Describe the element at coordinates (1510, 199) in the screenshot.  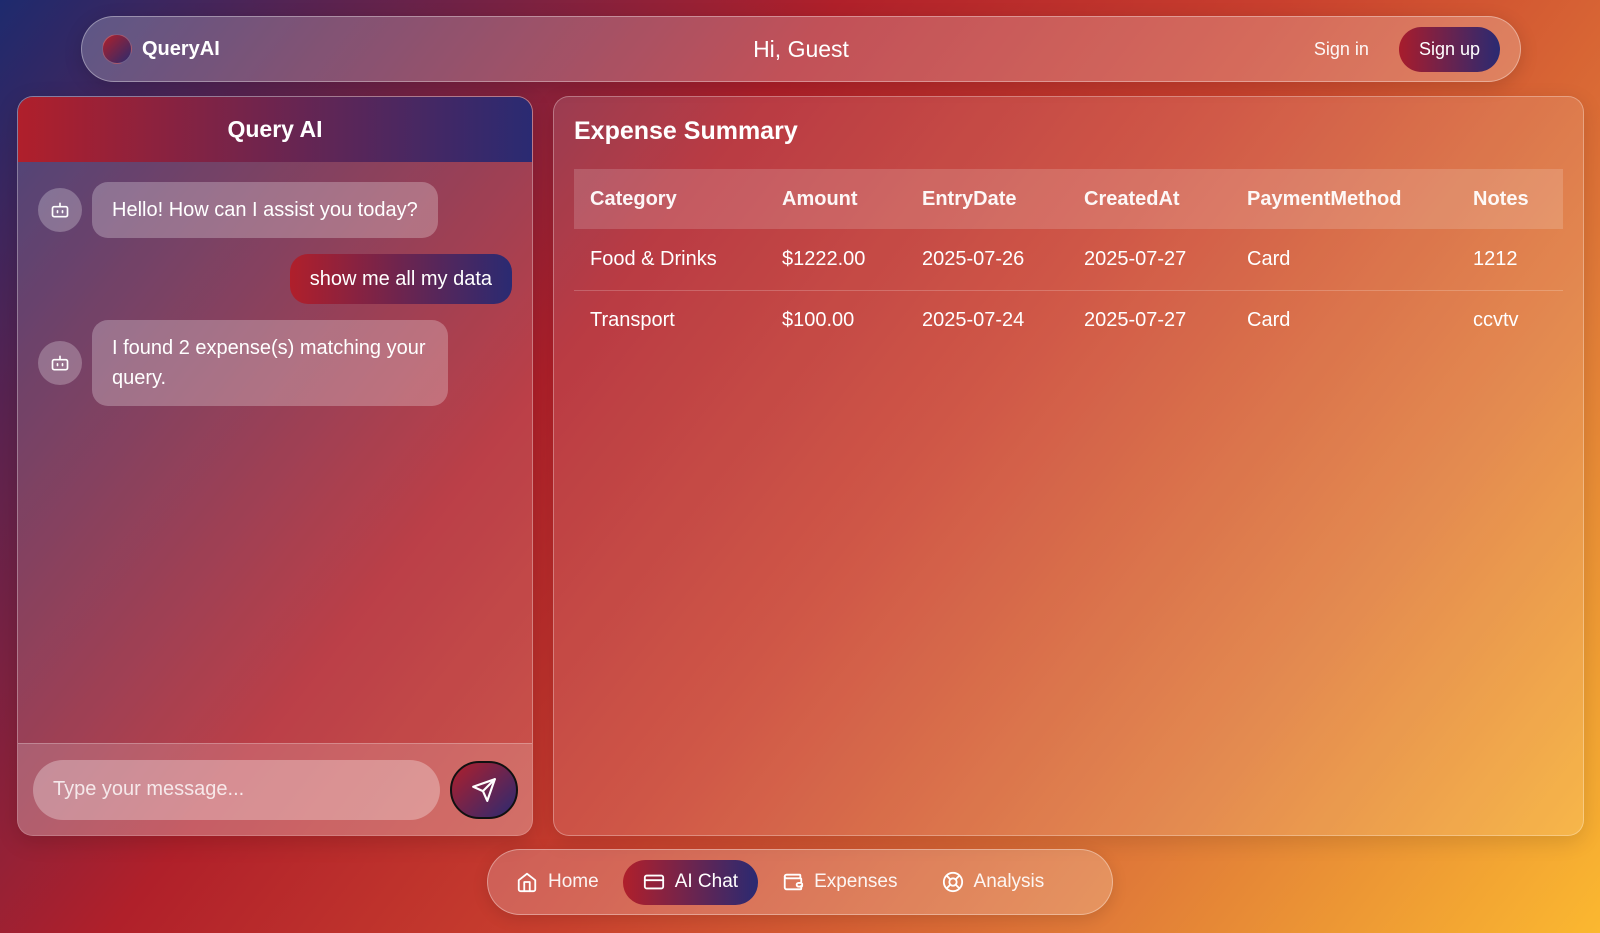
I see `column-header-notes: Notes` at that location.